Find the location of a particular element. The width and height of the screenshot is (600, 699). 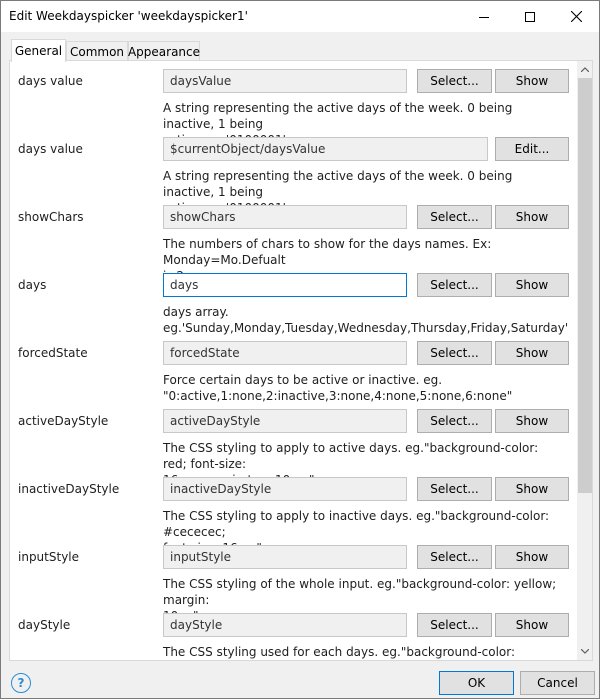

scroll-down-button is located at coordinates (584, 651).